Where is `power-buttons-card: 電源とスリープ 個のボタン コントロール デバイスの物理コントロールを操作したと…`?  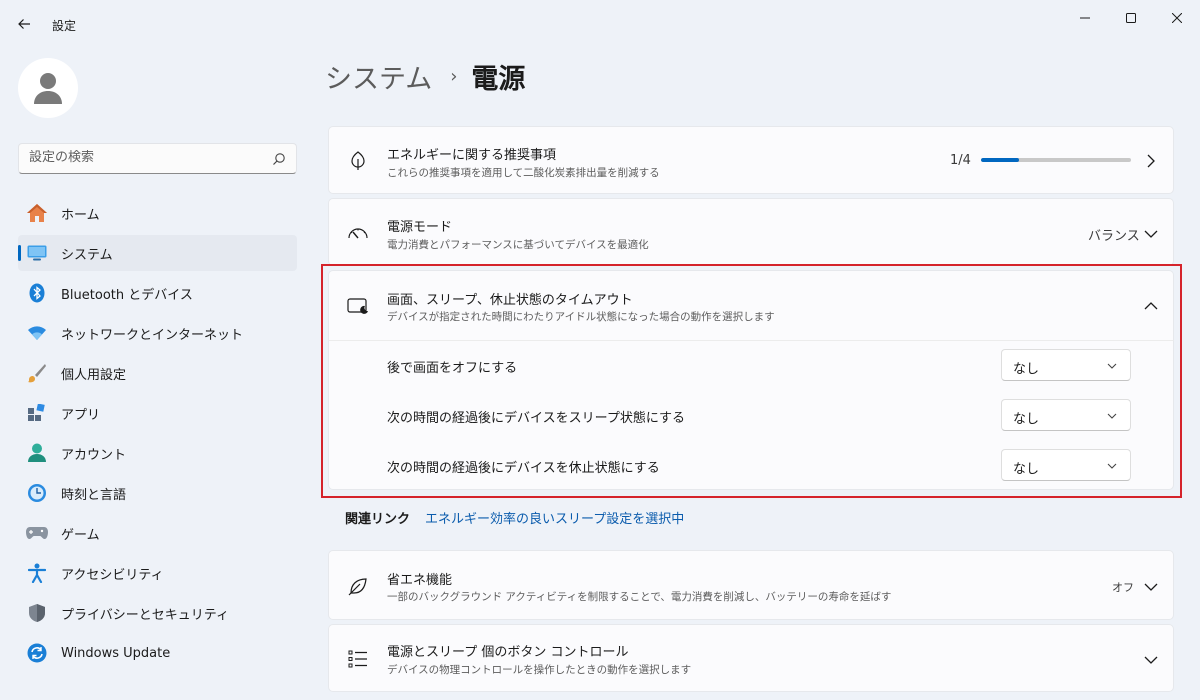
power-buttons-card: 電源とスリープ 個のボタン コントロール デバイスの物理コントロールを操作したと… is located at coordinates (751, 658).